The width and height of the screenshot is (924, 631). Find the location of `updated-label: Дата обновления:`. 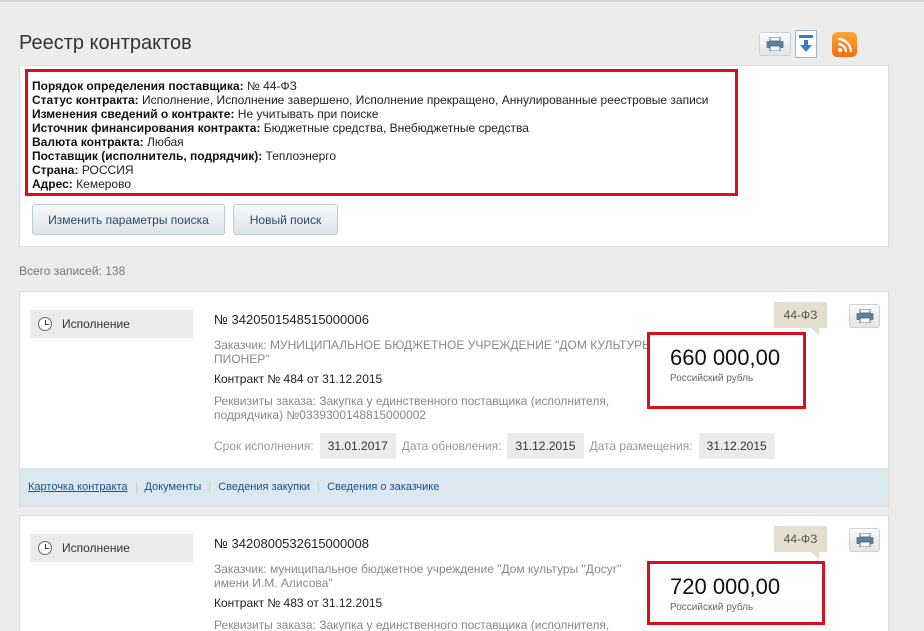

updated-label: Дата обновления: is located at coordinates (451, 446).